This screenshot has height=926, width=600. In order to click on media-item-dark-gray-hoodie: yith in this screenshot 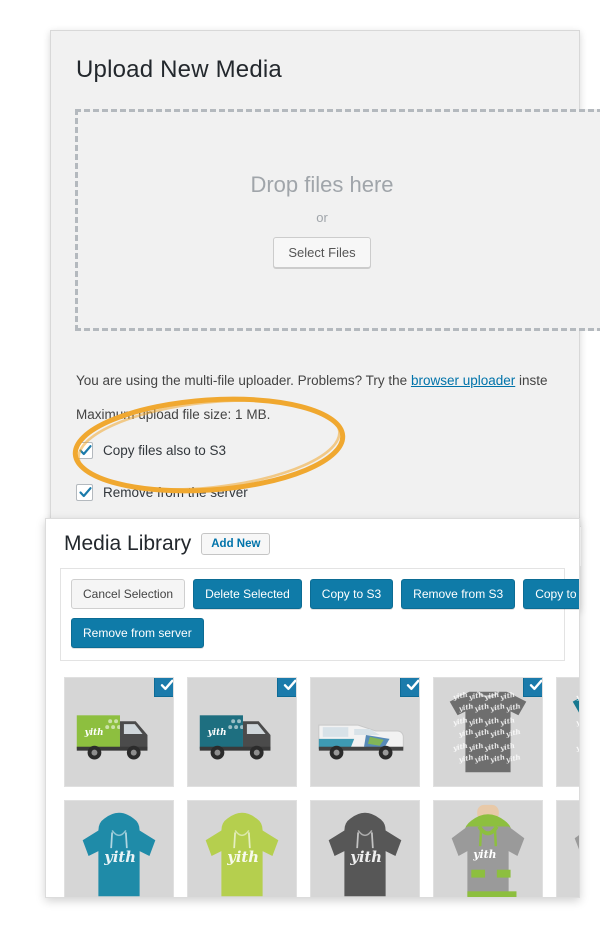, I will do `click(365, 848)`.